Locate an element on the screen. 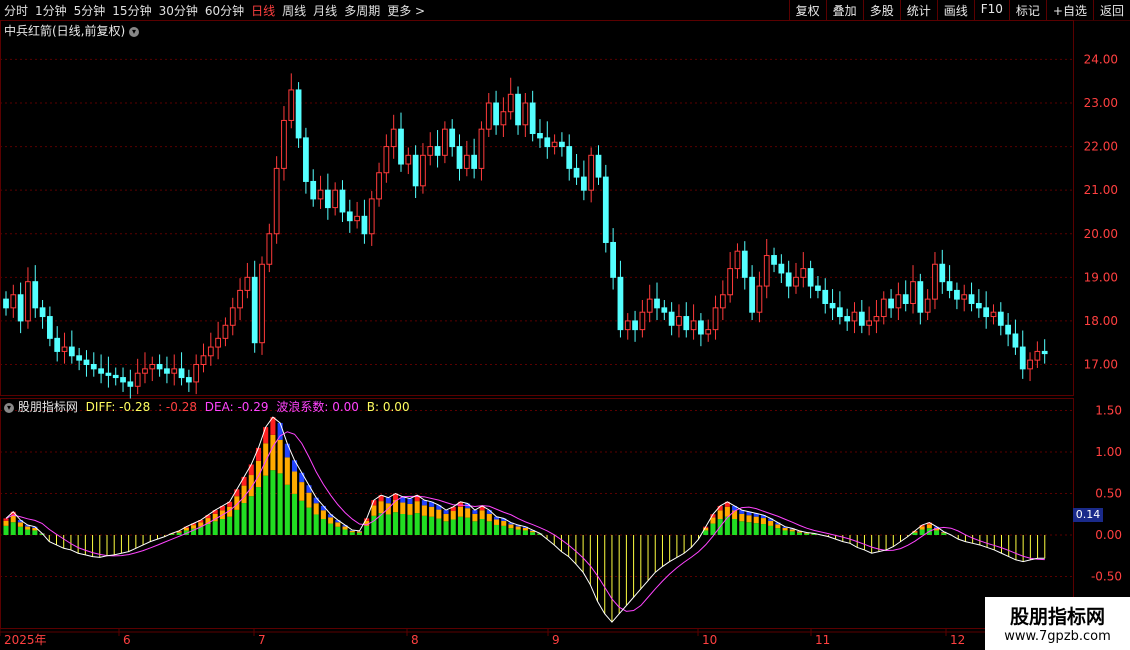 The height and width of the screenshot is (650, 1130). period-tab-6: 日线 is located at coordinates (263, 10).